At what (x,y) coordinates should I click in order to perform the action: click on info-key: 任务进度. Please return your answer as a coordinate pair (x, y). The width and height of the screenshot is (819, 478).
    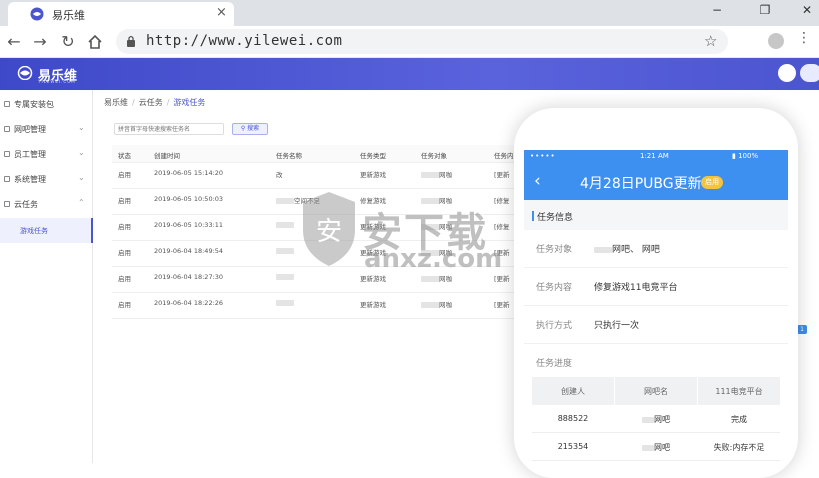
    Looking at the image, I should click on (554, 364).